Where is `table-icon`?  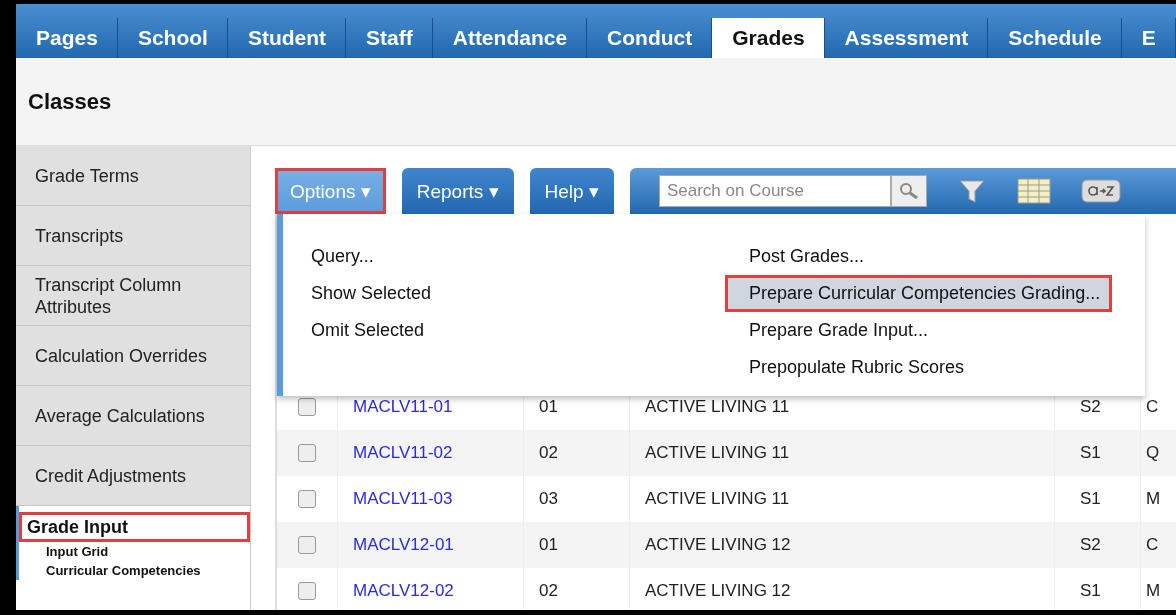
table-icon is located at coordinates (1033, 191).